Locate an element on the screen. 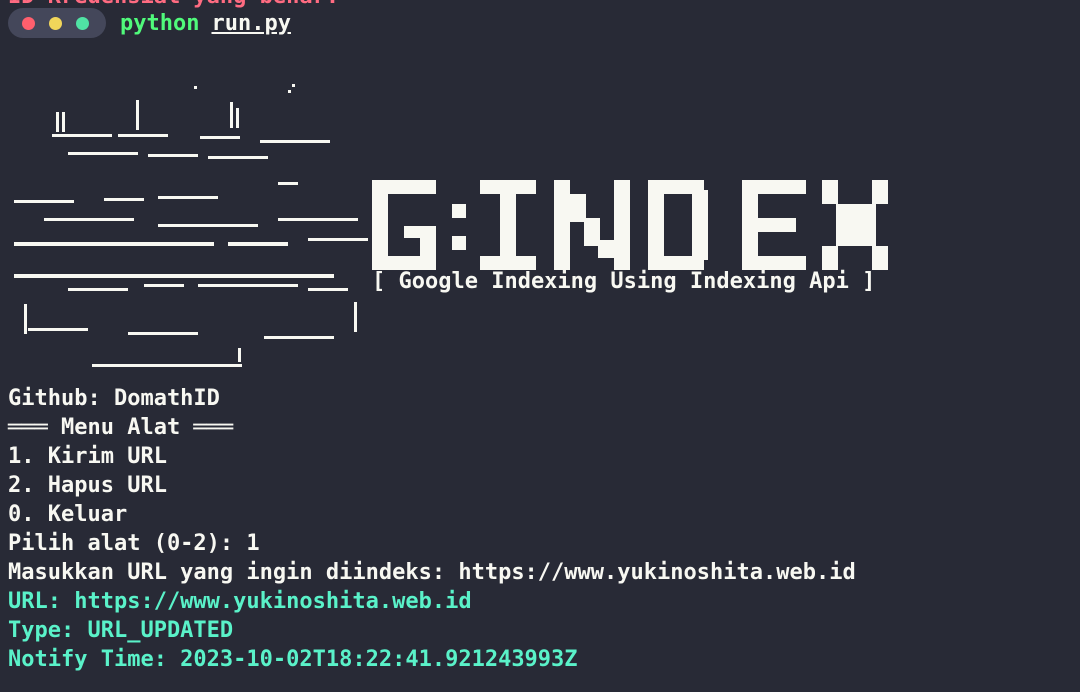 The image size is (1080, 692). menu-item-hapus: 2. Hapus URL is located at coordinates (87, 485).